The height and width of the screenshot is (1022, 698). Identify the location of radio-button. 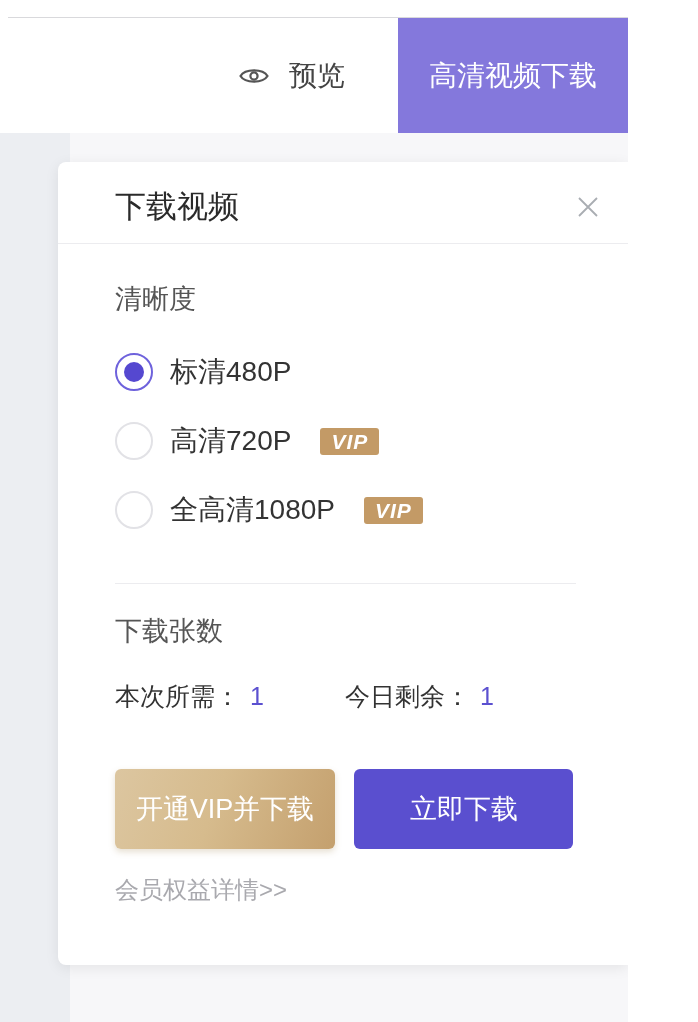
(134, 372).